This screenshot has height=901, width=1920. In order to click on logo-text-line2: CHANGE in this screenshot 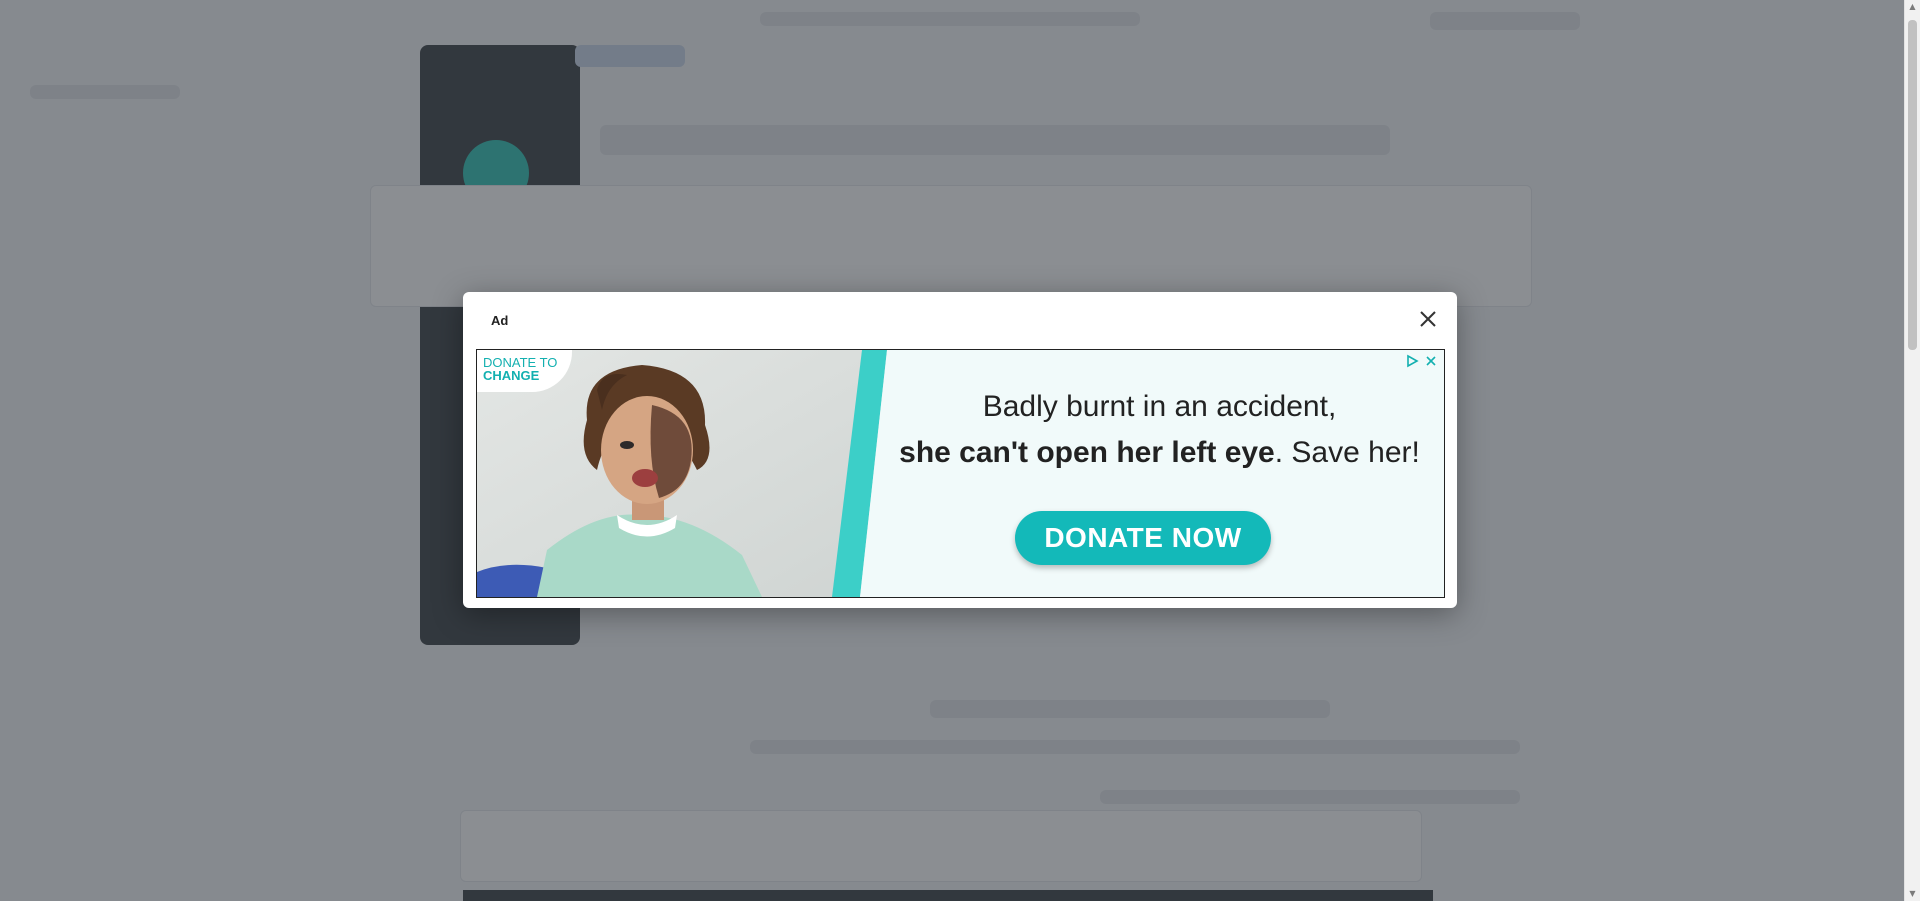, I will do `click(511, 375)`.